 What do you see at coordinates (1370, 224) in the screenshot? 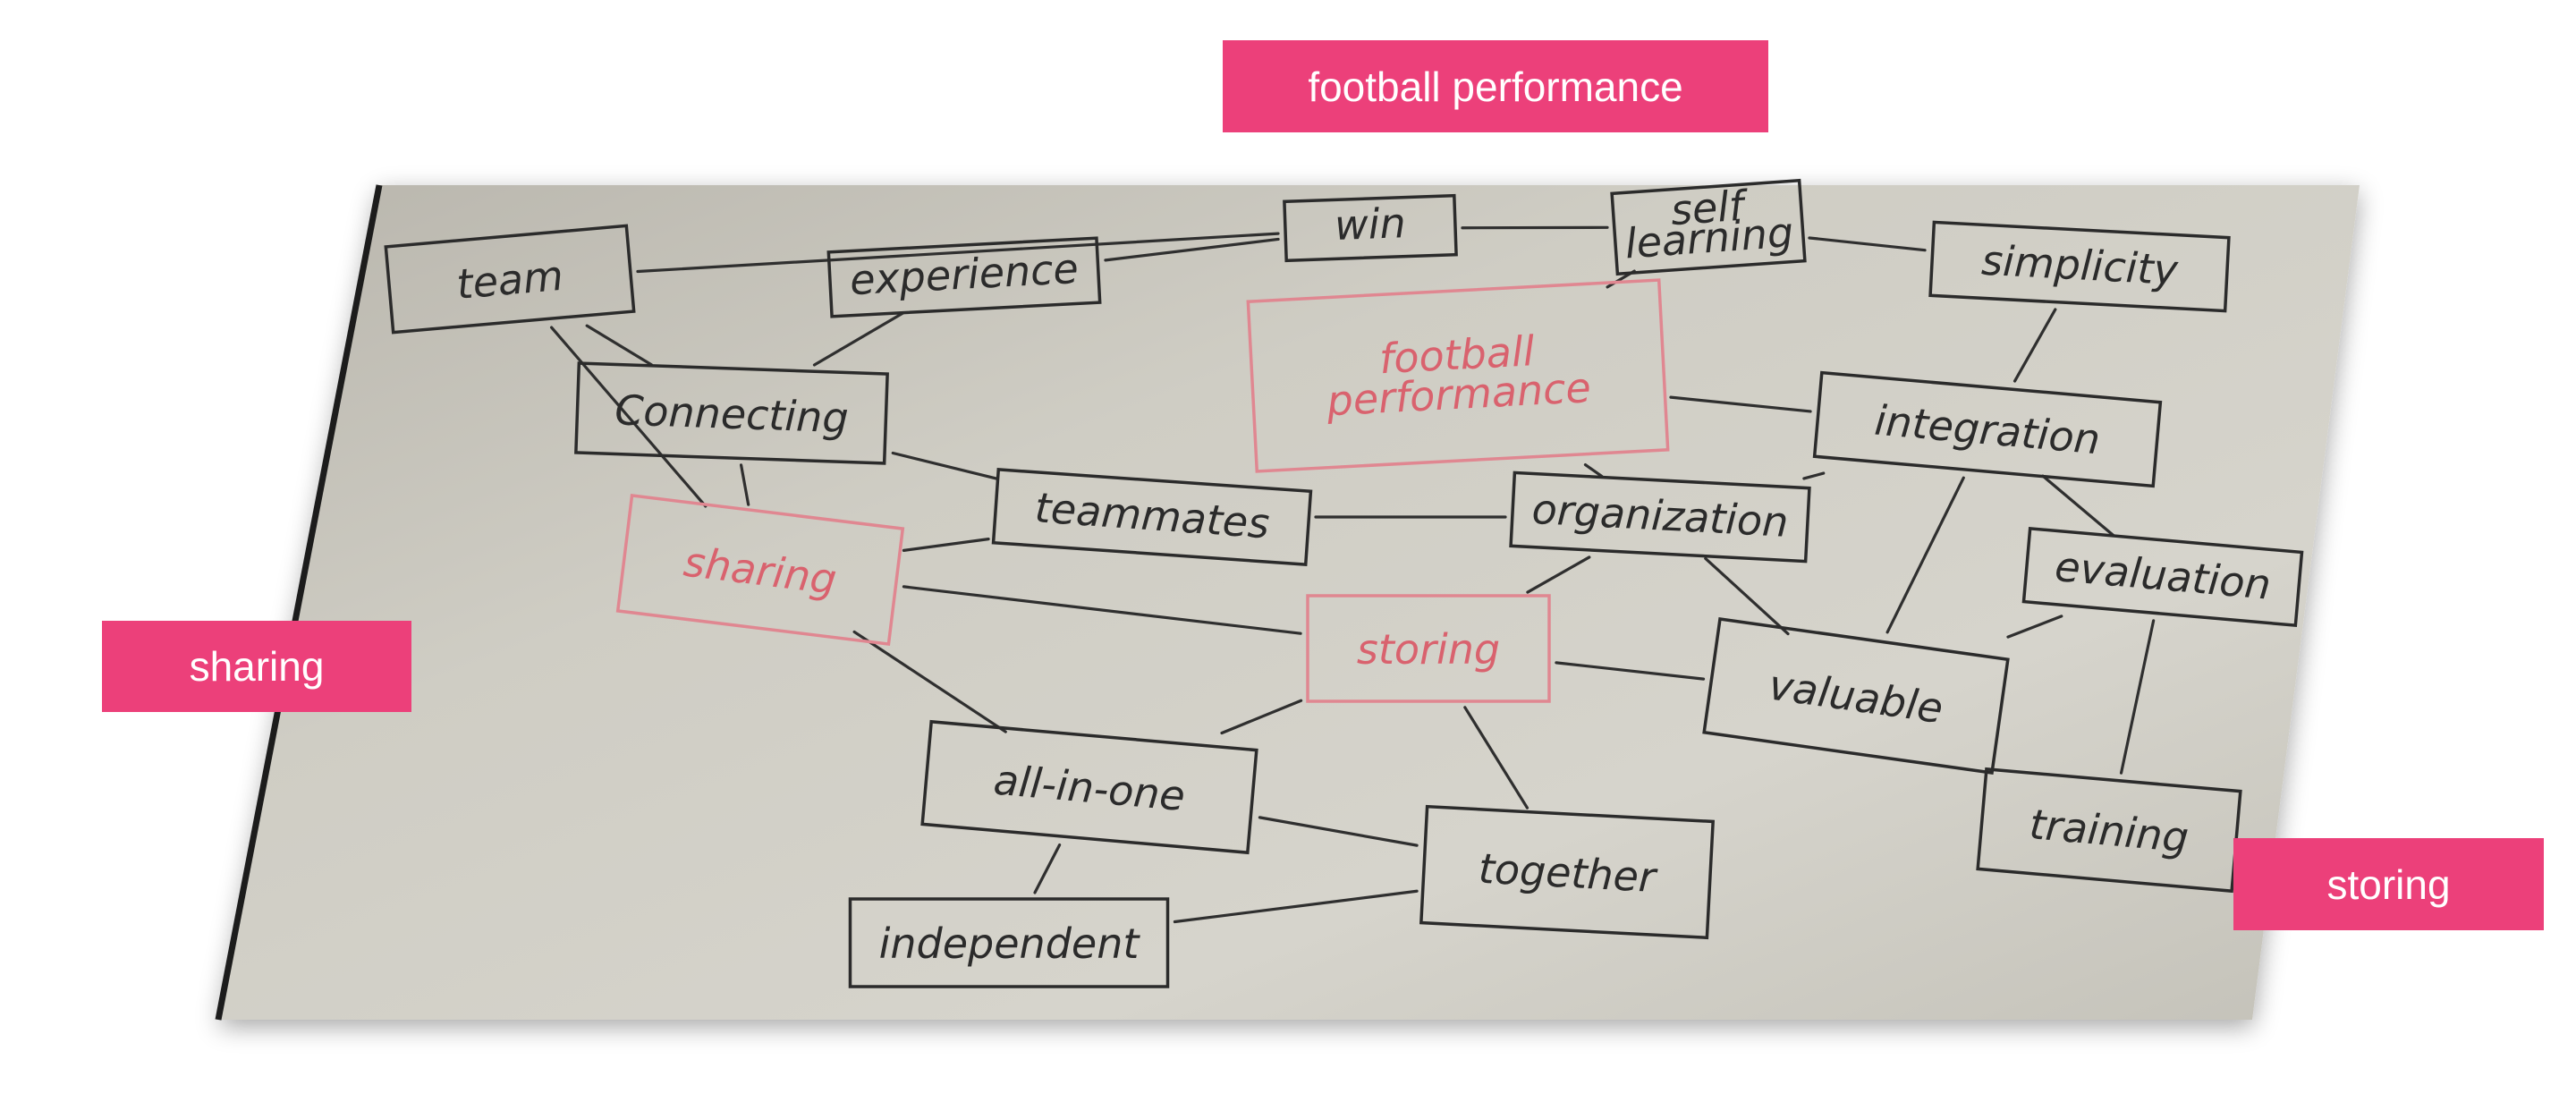
I see `node-label-win: win` at bounding box center [1370, 224].